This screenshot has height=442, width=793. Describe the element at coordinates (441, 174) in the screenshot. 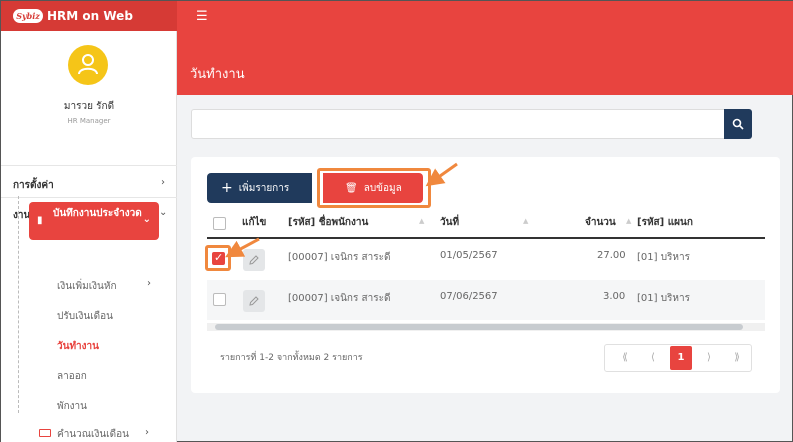

I see `arrow-to-delete` at that location.